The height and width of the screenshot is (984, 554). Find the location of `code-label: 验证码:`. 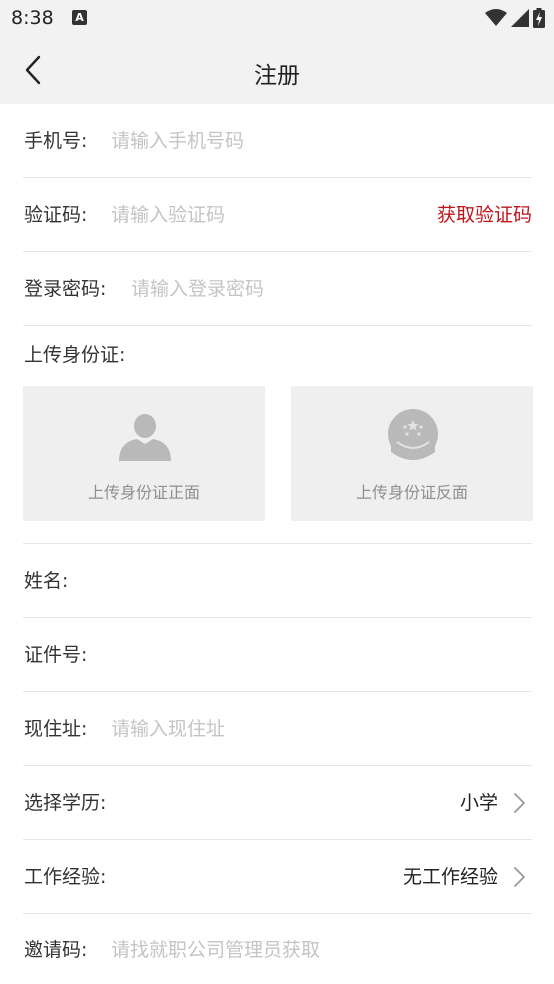

code-label: 验证码: is located at coordinates (56, 215).